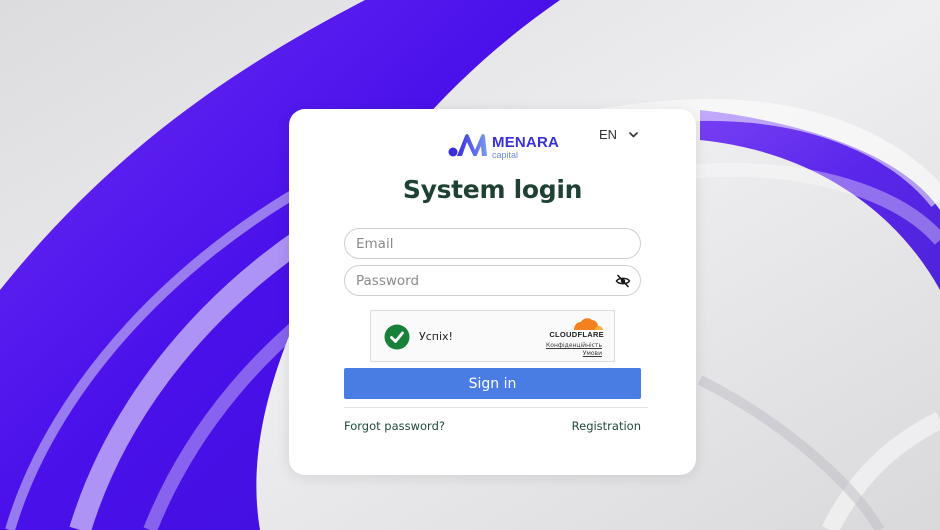  Describe the element at coordinates (526, 142) in the screenshot. I see `brand-name: MENARA` at that location.